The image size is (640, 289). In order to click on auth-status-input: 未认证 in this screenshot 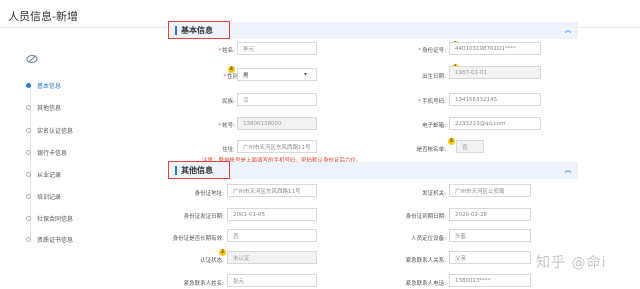, I will do `click(272, 257)`.